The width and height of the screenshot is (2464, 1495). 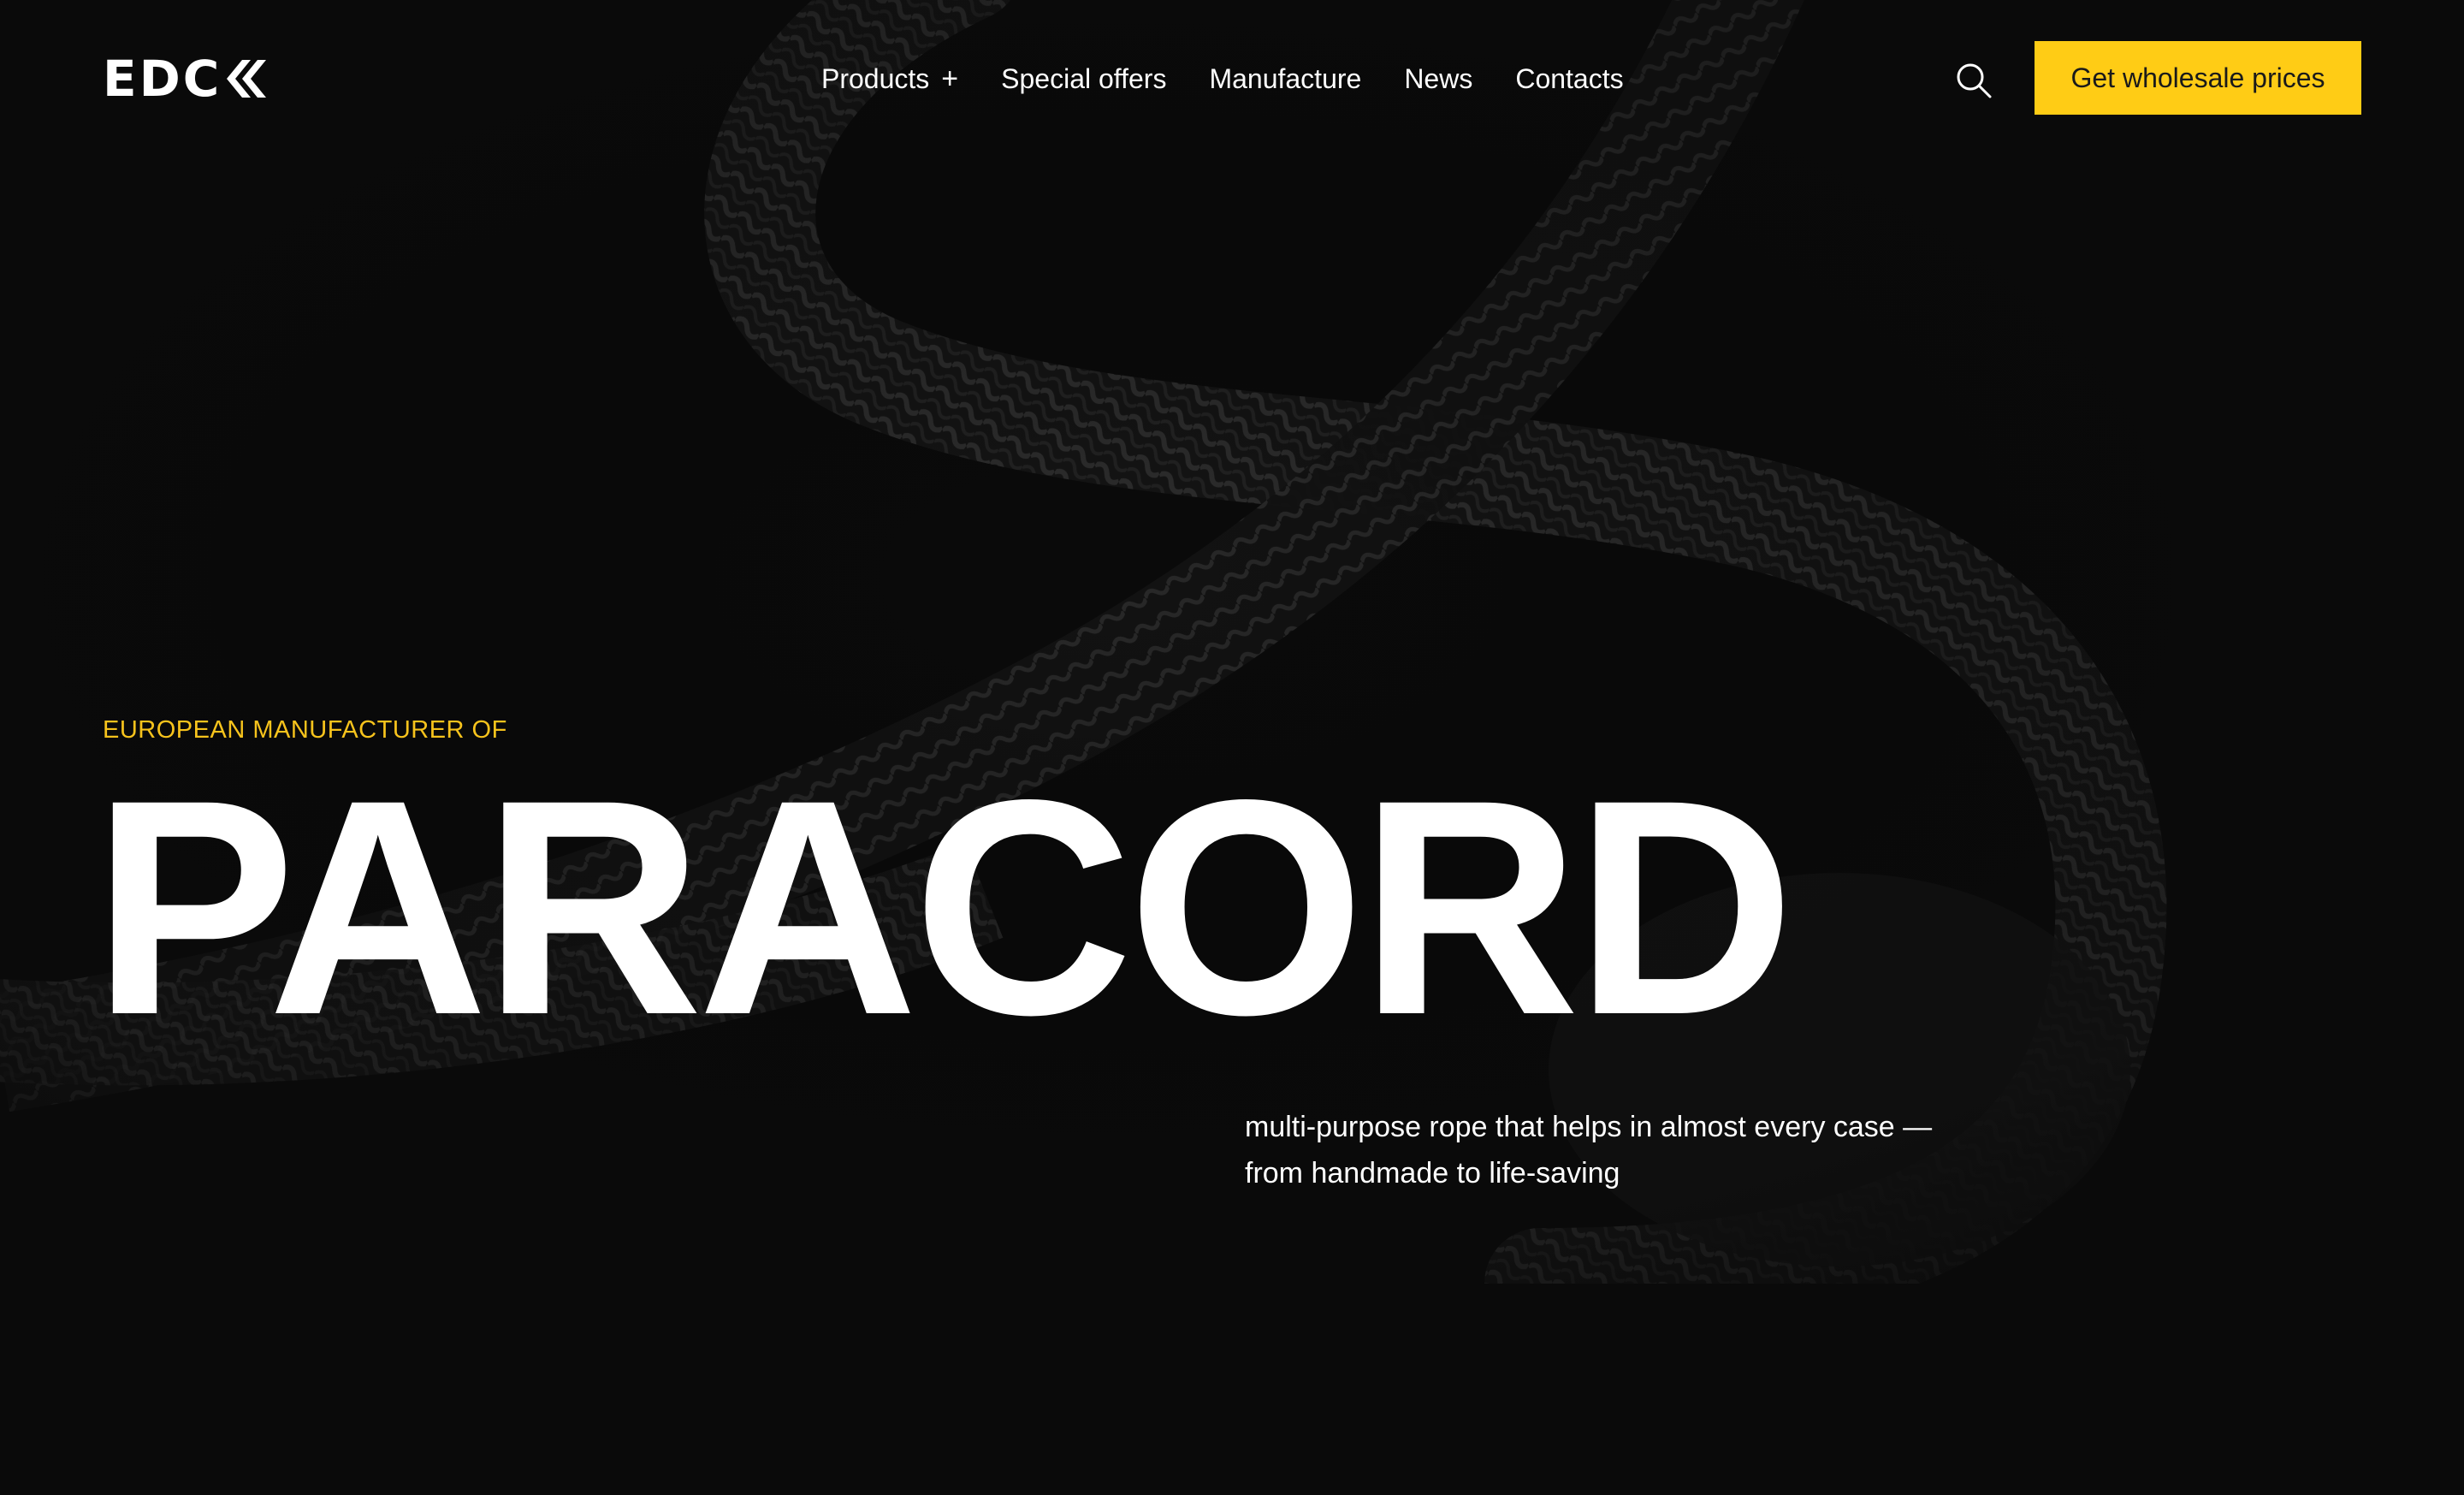 I want to click on nav-item-label: Special offers, so click(x=1084, y=78).